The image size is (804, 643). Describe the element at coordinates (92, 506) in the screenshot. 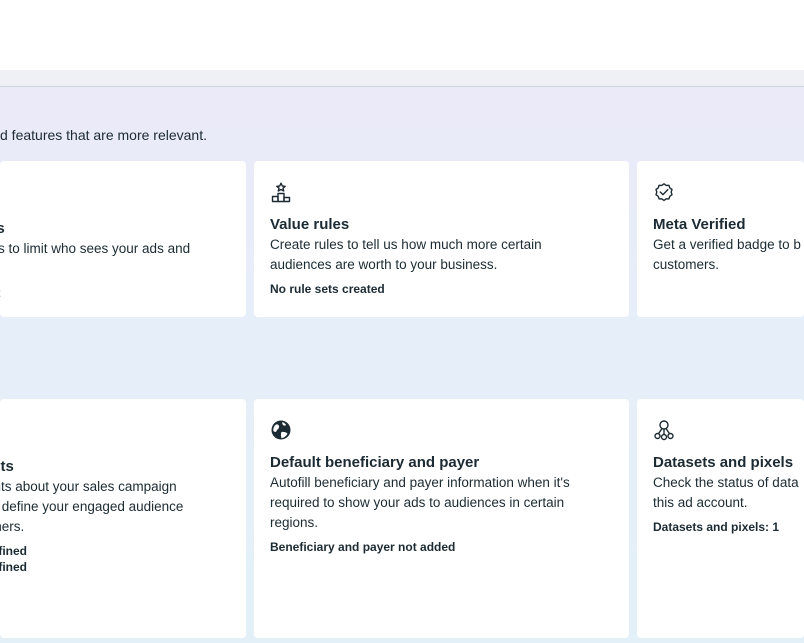

I see `card-description-line: ou define your engaged audience` at that location.